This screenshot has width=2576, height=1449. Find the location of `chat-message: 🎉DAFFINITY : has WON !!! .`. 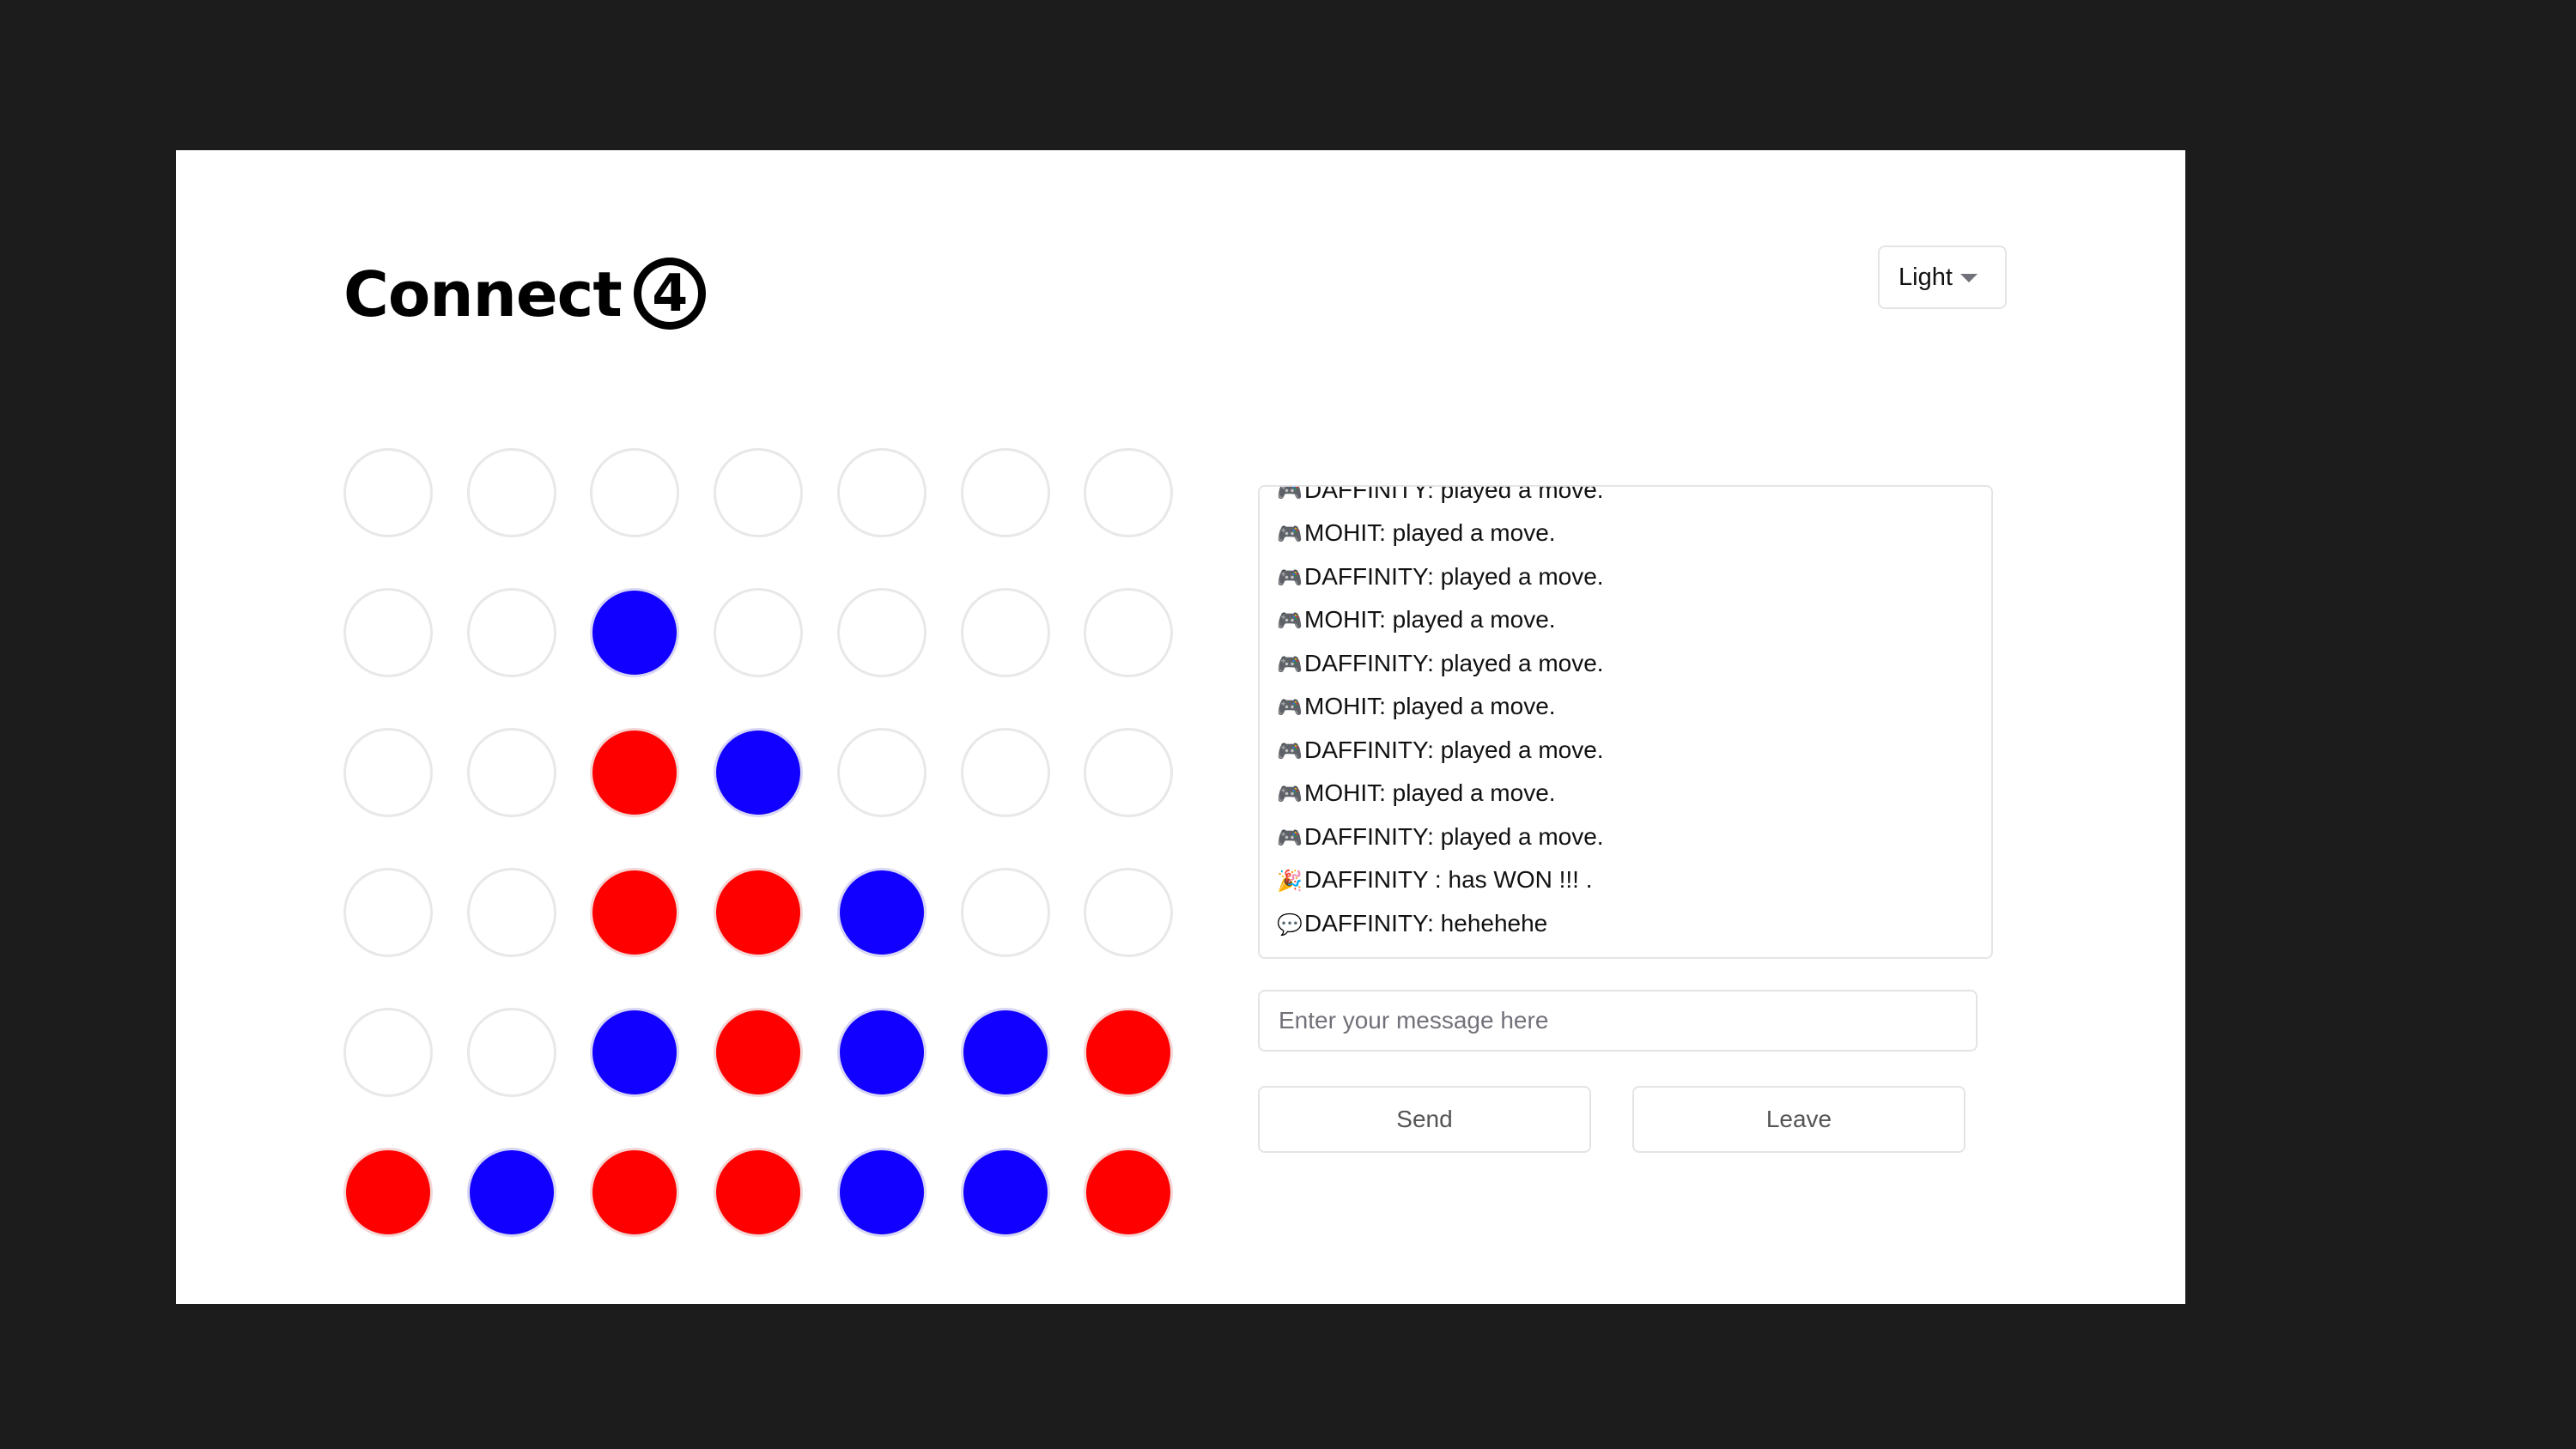

chat-message: 🎉DAFFINITY : has WON !!! . is located at coordinates (1625, 880).